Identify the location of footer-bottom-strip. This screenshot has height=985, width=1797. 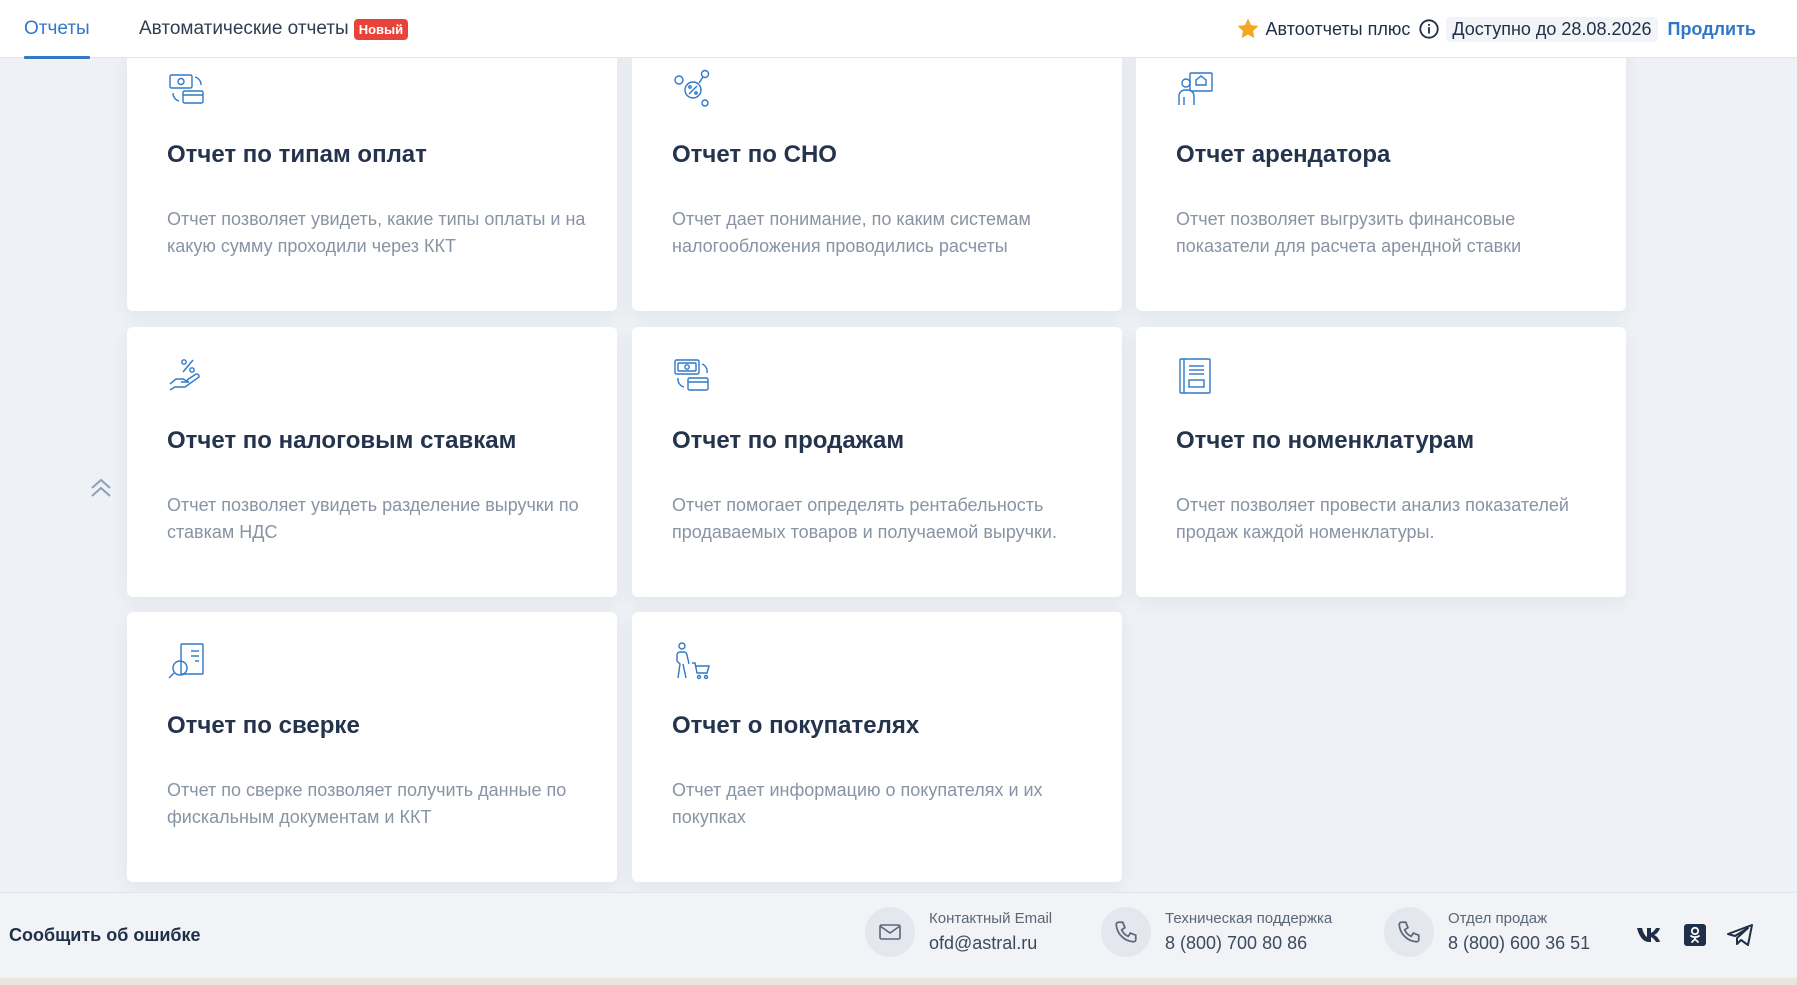
(898, 981).